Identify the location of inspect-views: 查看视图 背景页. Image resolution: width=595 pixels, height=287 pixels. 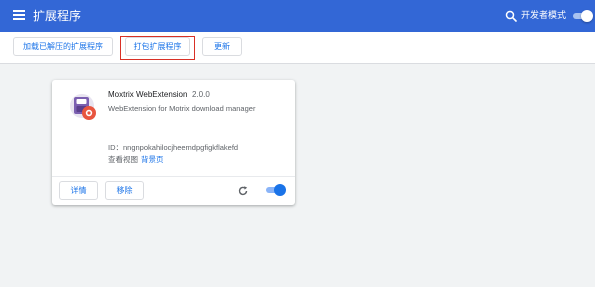
(136, 160).